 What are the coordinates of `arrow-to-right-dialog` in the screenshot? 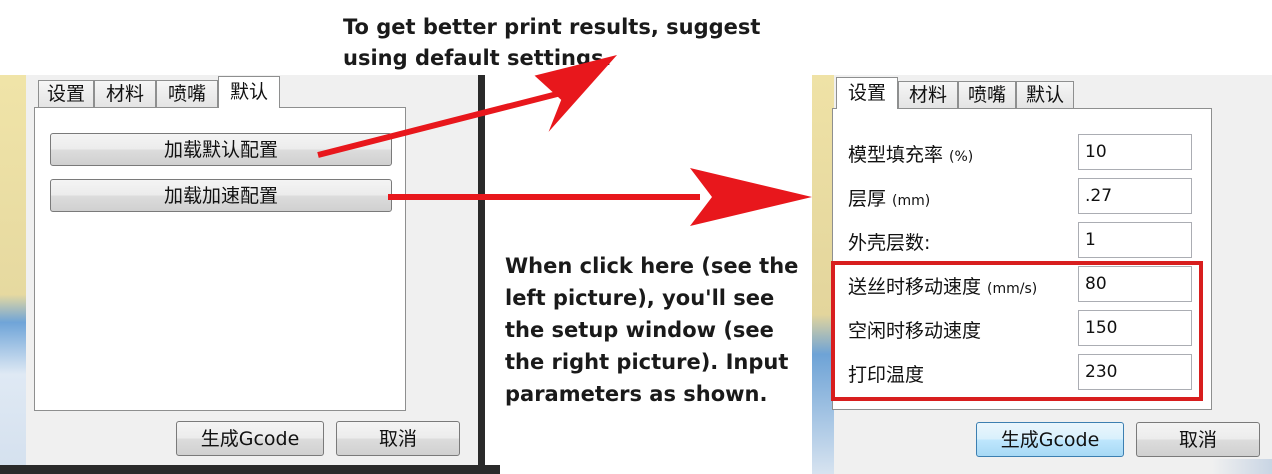 It's located at (600, 197).